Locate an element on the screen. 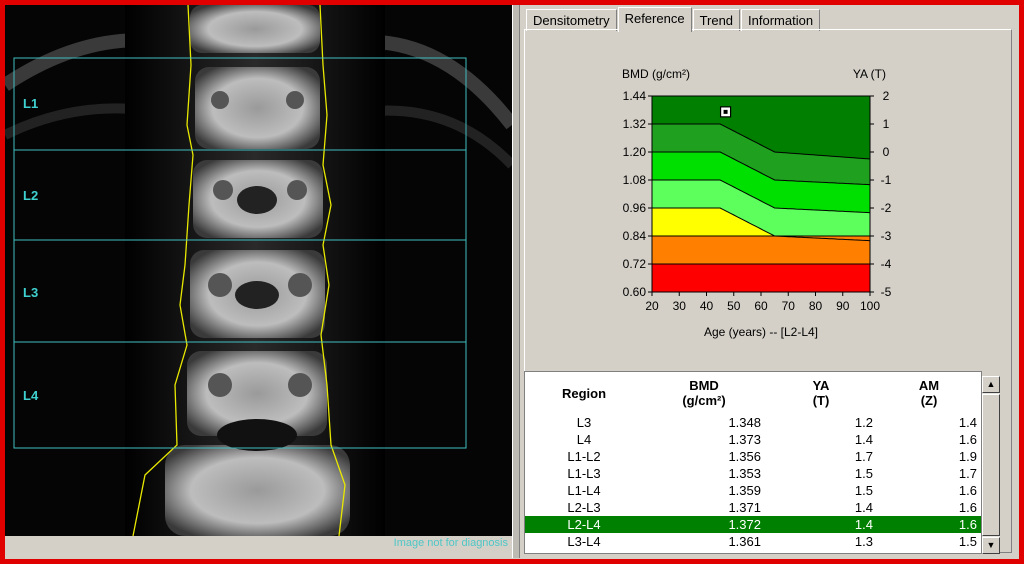 The width and height of the screenshot is (1024, 564). y-tick-left: 1.08 is located at coordinates (635, 180).